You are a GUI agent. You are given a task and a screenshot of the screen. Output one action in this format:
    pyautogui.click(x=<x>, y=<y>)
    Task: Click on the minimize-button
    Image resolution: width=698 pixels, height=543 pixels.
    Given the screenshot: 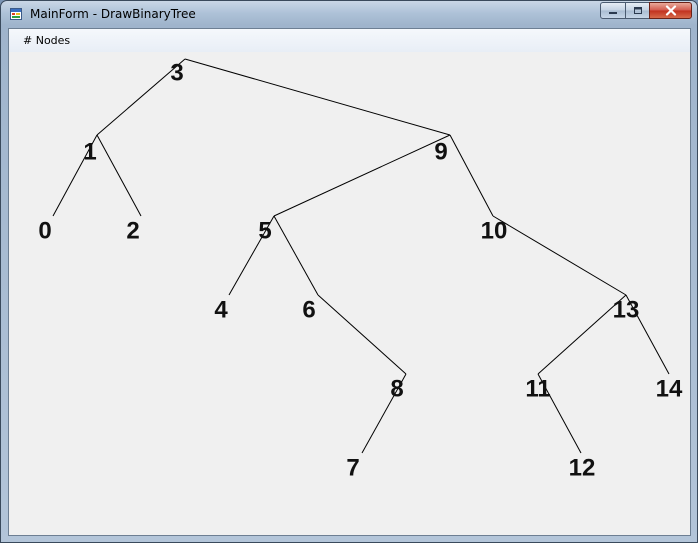 What is the action you would take?
    pyautogui.click(x=613, y=10)
    